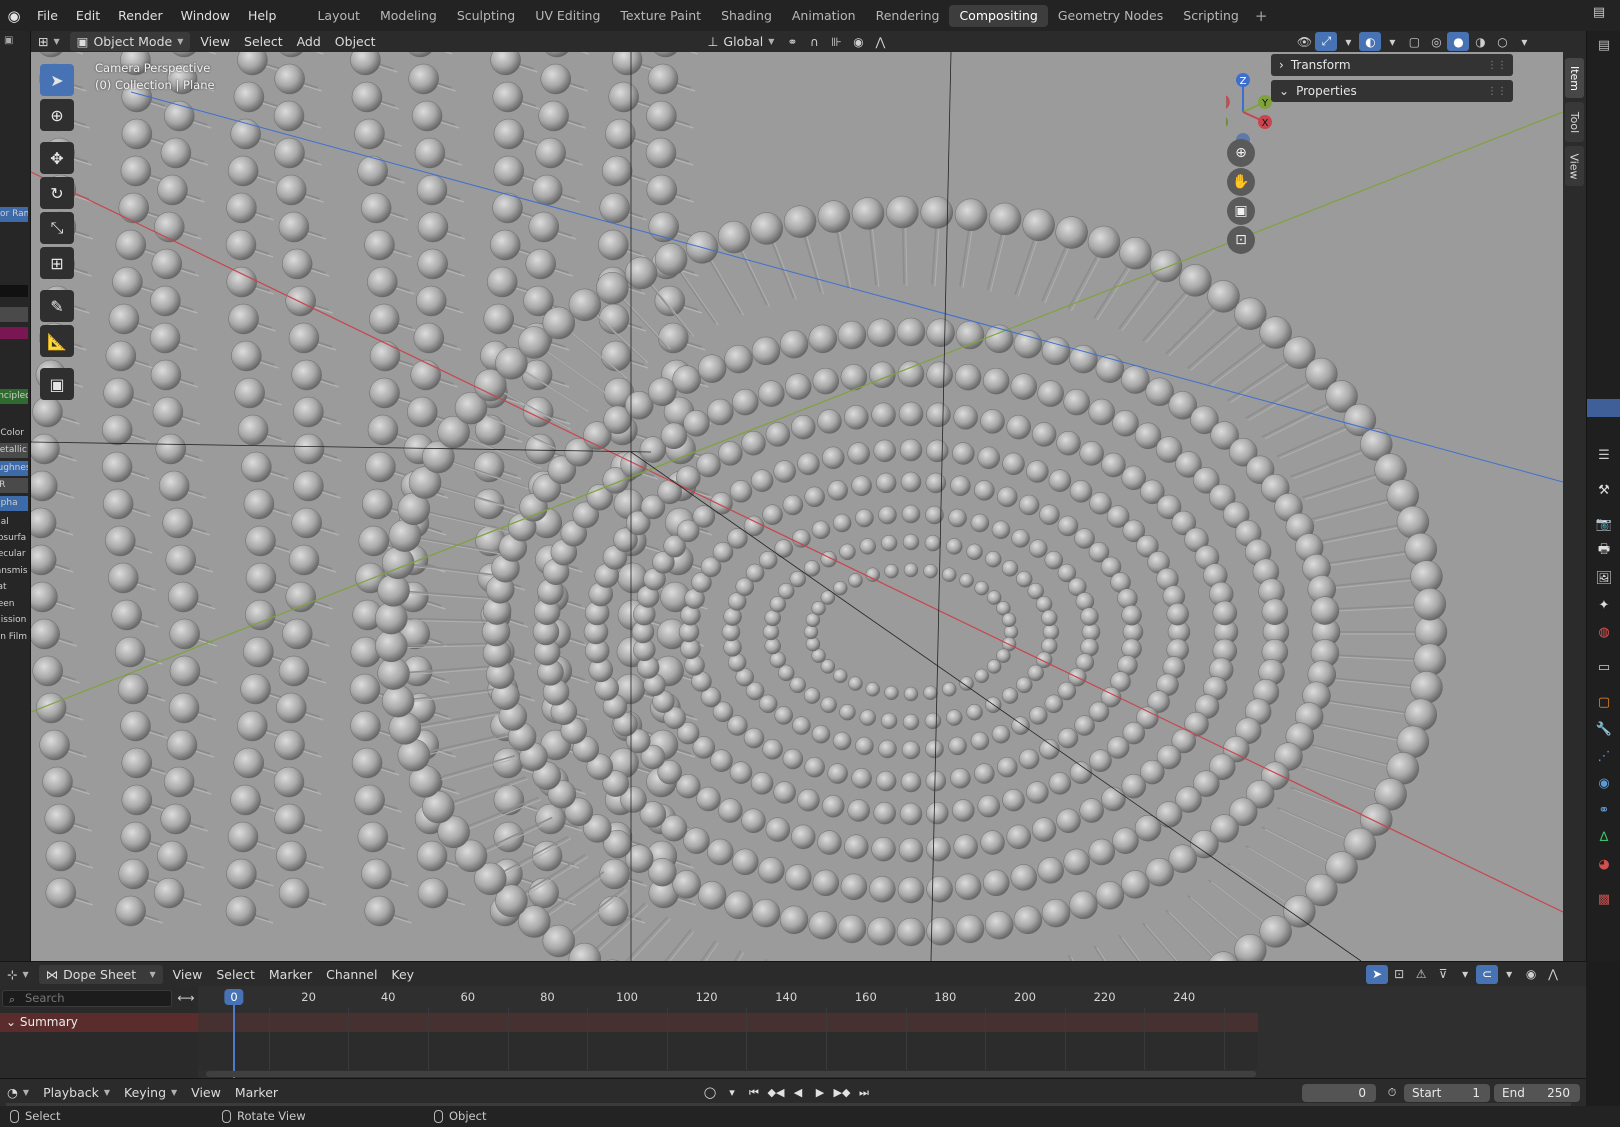  What do you see at coordinates (1604, 783) in the screenshot?
I see `physics-properties-icon: ◉` at bounding box center [1604, 783].